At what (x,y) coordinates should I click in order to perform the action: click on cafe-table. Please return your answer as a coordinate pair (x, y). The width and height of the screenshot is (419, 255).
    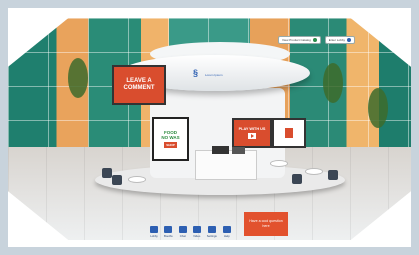
    Looking at the image, I should click on (279, 163).